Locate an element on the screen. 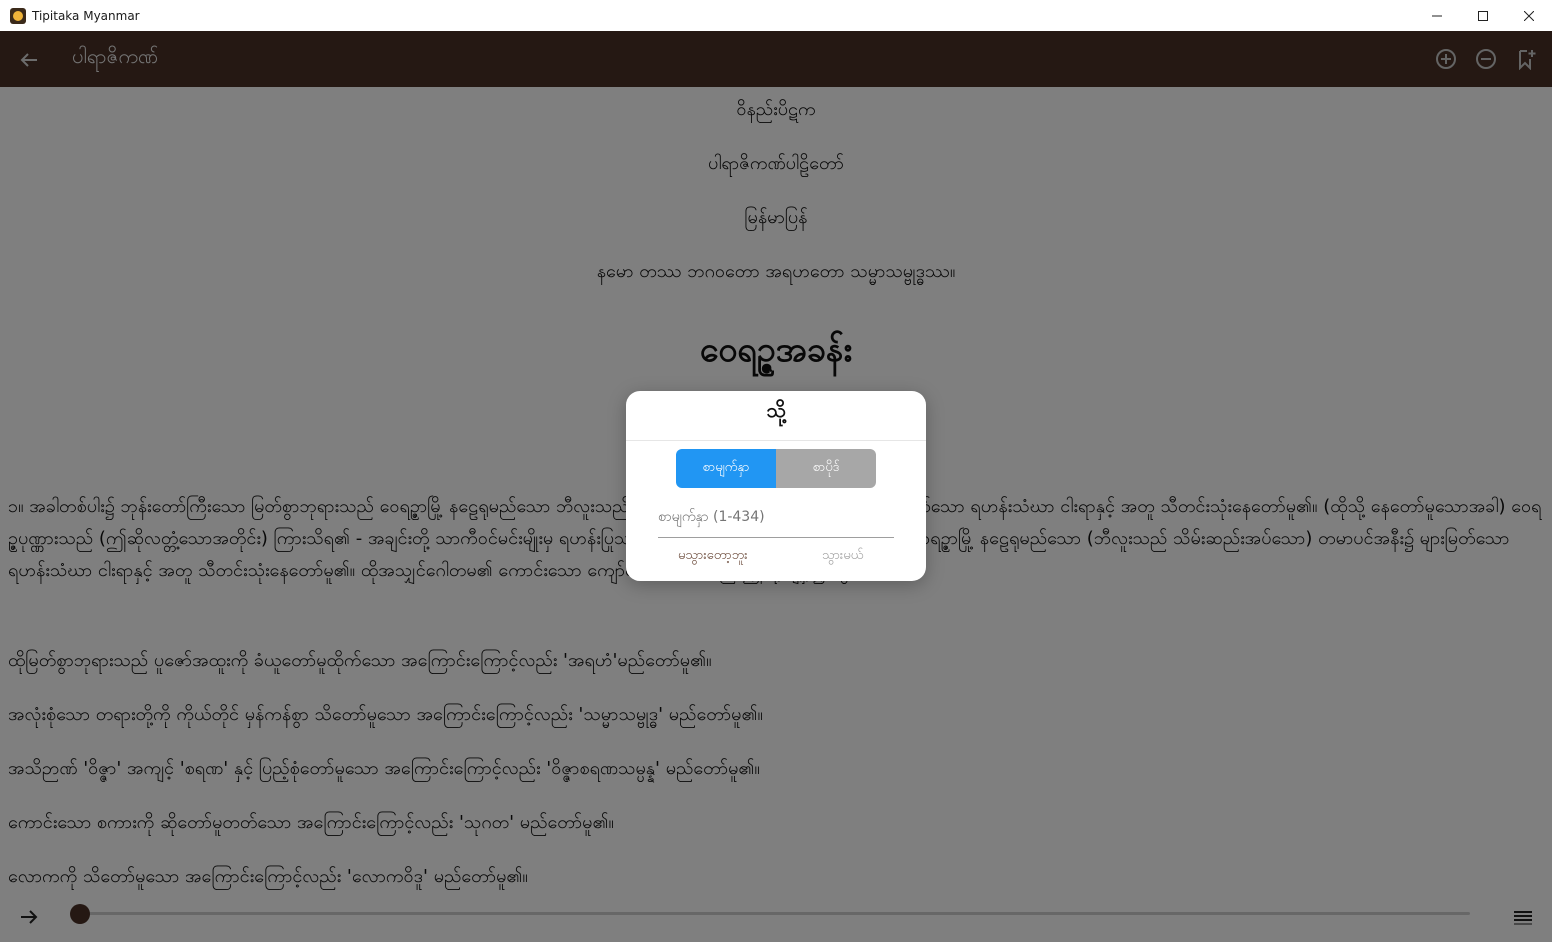 The width and height of the screenshot is (1552, 942). maximize-icon is located at coordinates (1483, 15).